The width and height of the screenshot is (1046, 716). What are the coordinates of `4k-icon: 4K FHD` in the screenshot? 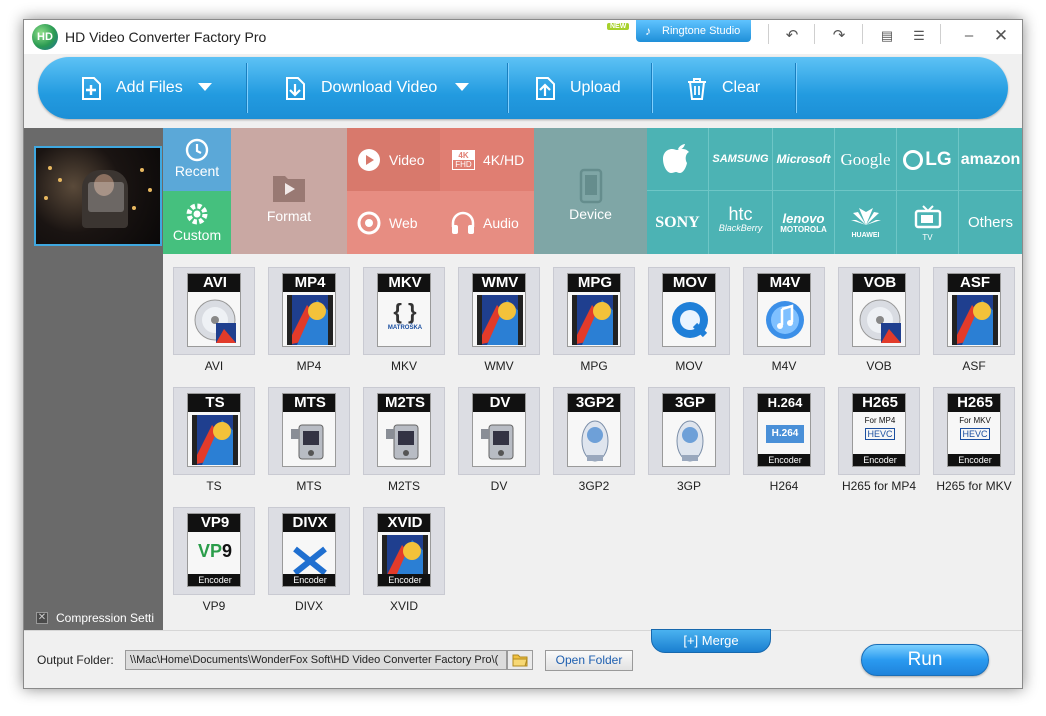 It's located at (463, 160).